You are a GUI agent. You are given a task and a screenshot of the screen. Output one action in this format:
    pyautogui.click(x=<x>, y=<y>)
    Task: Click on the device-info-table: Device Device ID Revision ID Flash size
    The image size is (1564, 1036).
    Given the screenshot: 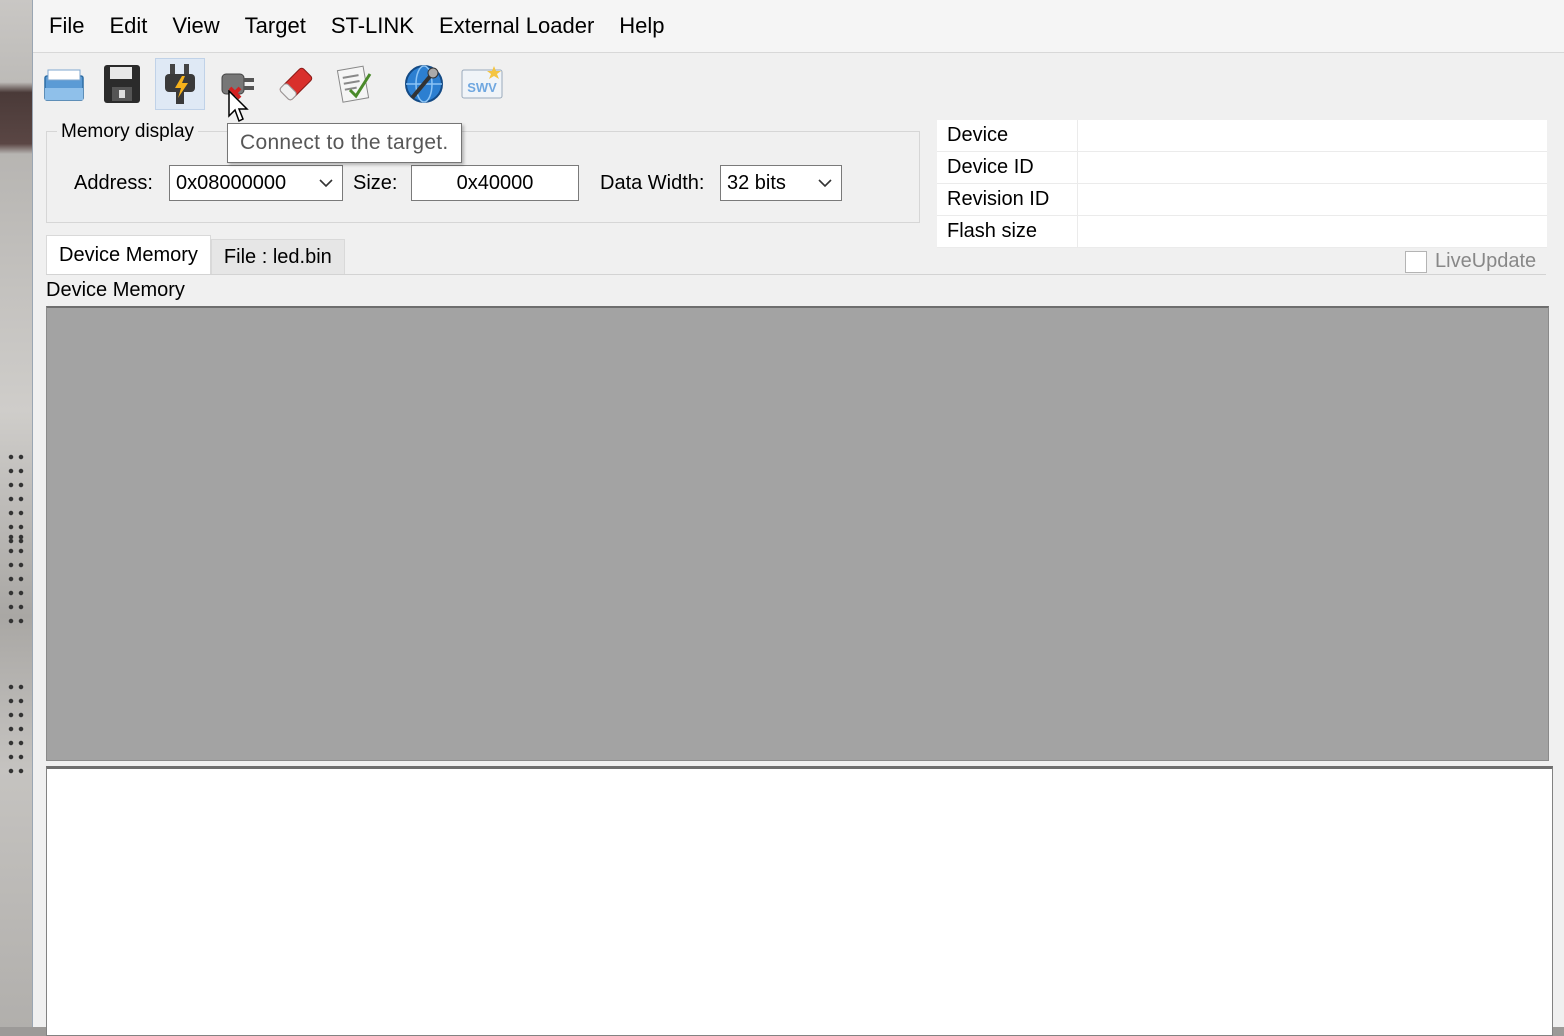 What is the action you would take?
    pyautogui.click(x=1242, y=184)
    